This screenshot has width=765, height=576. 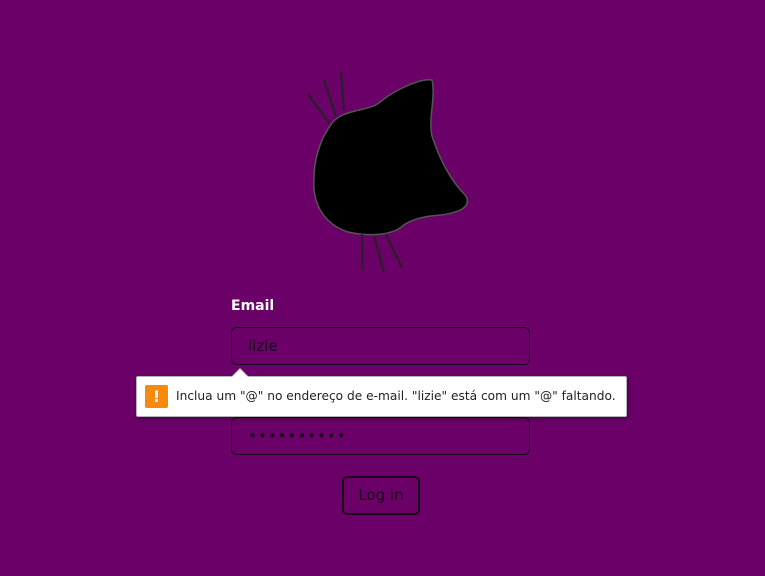 I want to click on tooltip-arrow-inner, so click(x=240, y=373).